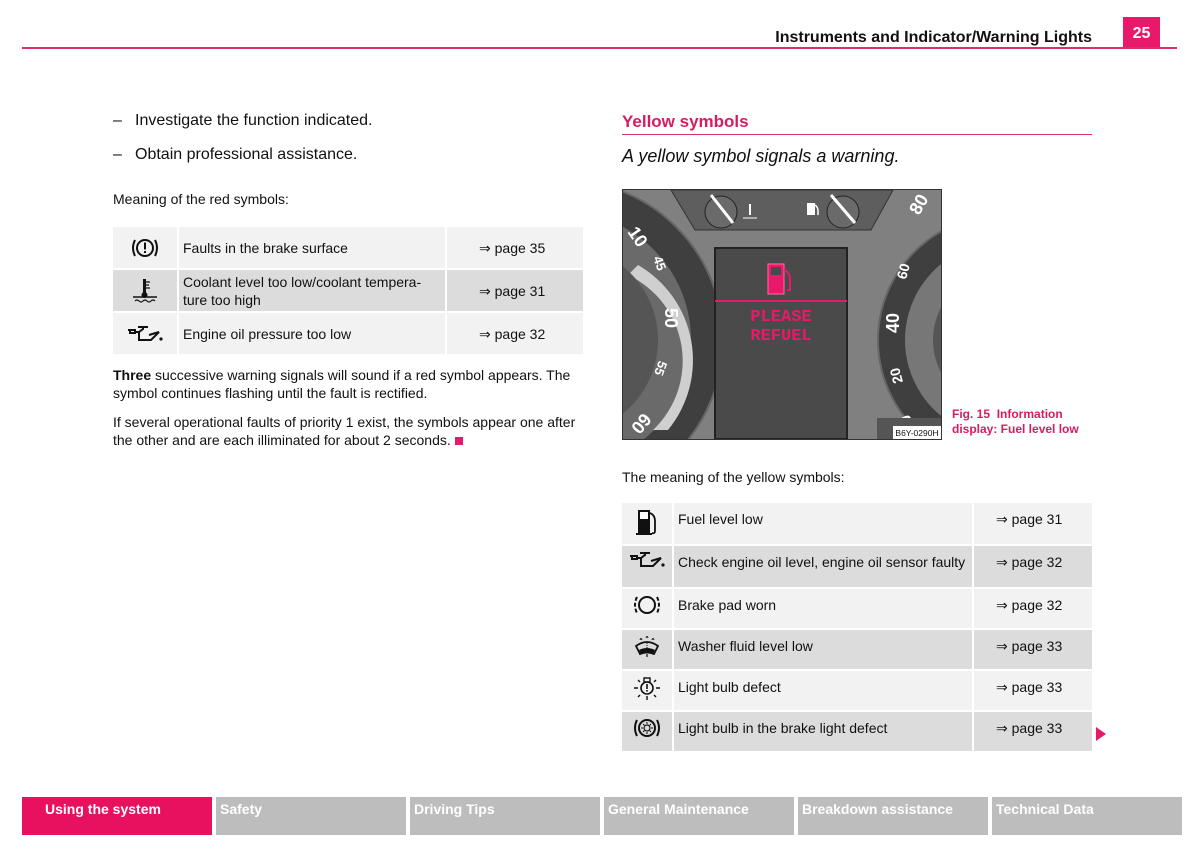 Image resolution: width=1200 pixels, height=852 pixels. Describe the element at coordinates (647, 605) in the screenshot. I see `brake-pad-icon` at that location.